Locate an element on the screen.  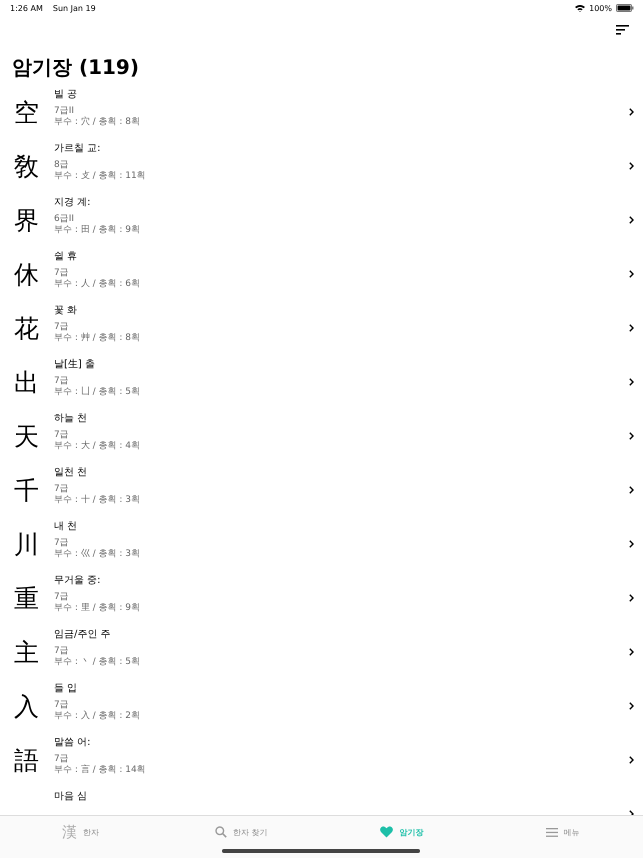
hanja-character: 天 is located at coordinates (27, 436).